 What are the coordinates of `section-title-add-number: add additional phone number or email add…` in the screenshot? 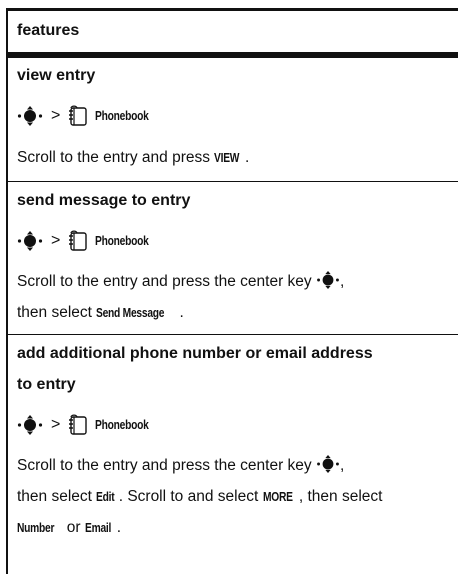 It's located at (195, 353).